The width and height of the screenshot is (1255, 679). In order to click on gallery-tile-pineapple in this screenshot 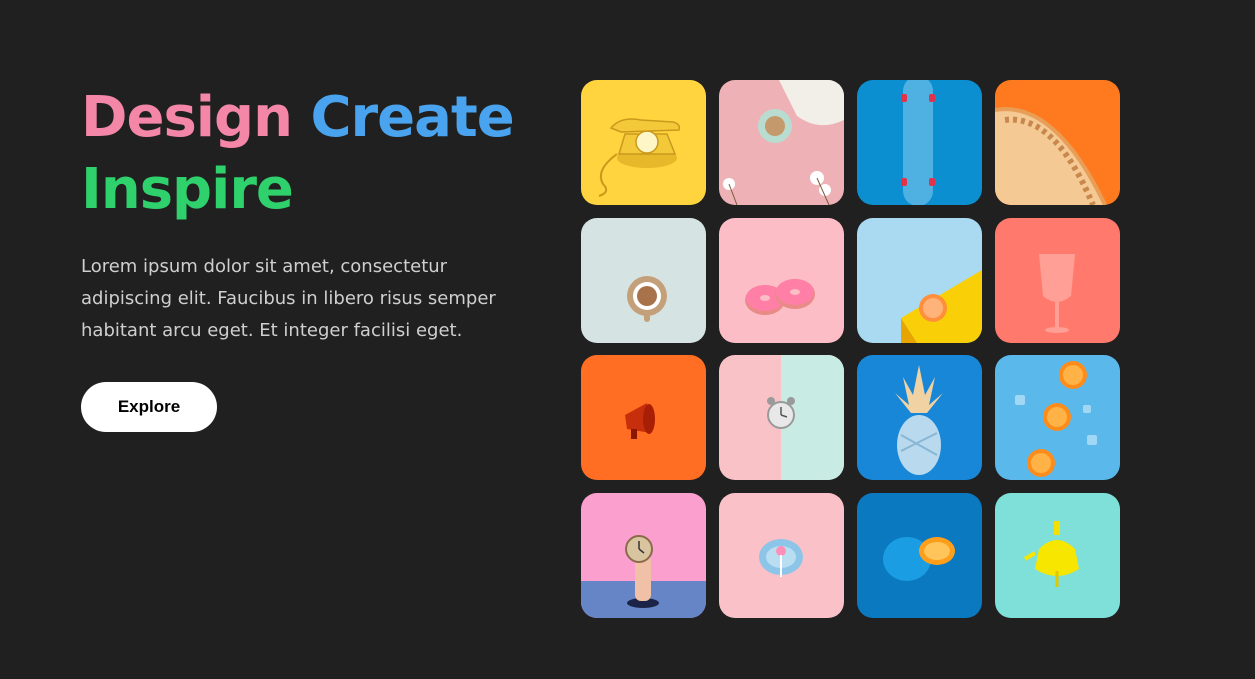, I will do `click(919, 417)`.